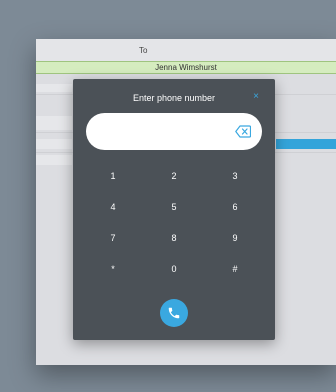 Image resolution: width=336 pixels, height=392 pixels. I want to click on key-4: 4, so click(113, 207).